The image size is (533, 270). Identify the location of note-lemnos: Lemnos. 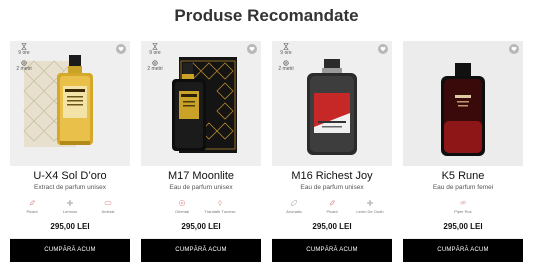
(70, 209).